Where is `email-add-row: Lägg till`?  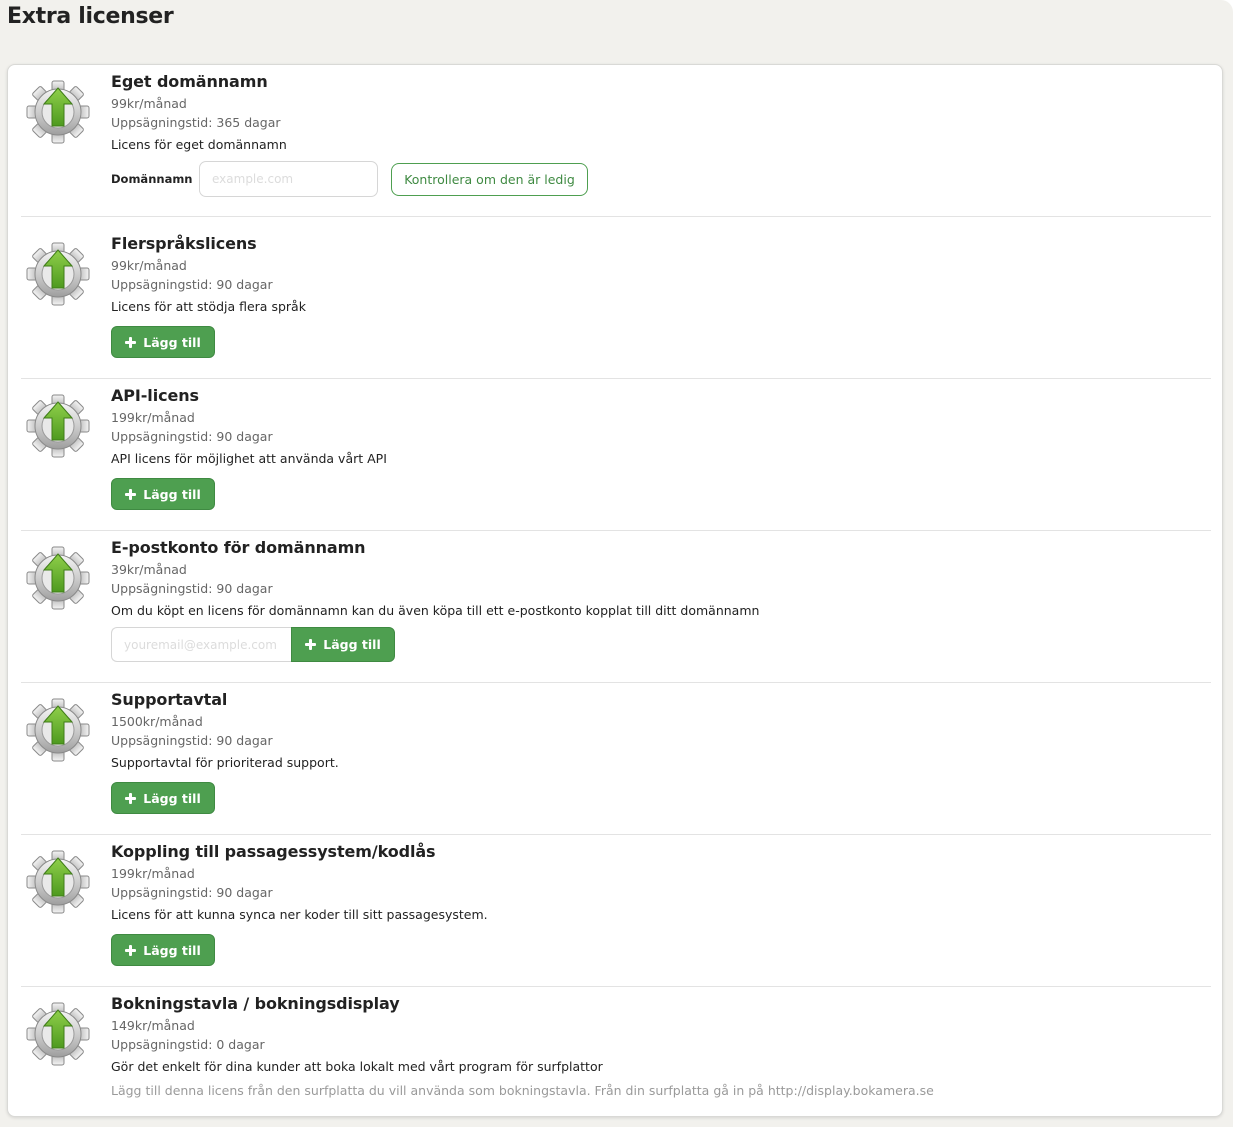
email-add-row: Lägg till is located at coordinates (661, 644).